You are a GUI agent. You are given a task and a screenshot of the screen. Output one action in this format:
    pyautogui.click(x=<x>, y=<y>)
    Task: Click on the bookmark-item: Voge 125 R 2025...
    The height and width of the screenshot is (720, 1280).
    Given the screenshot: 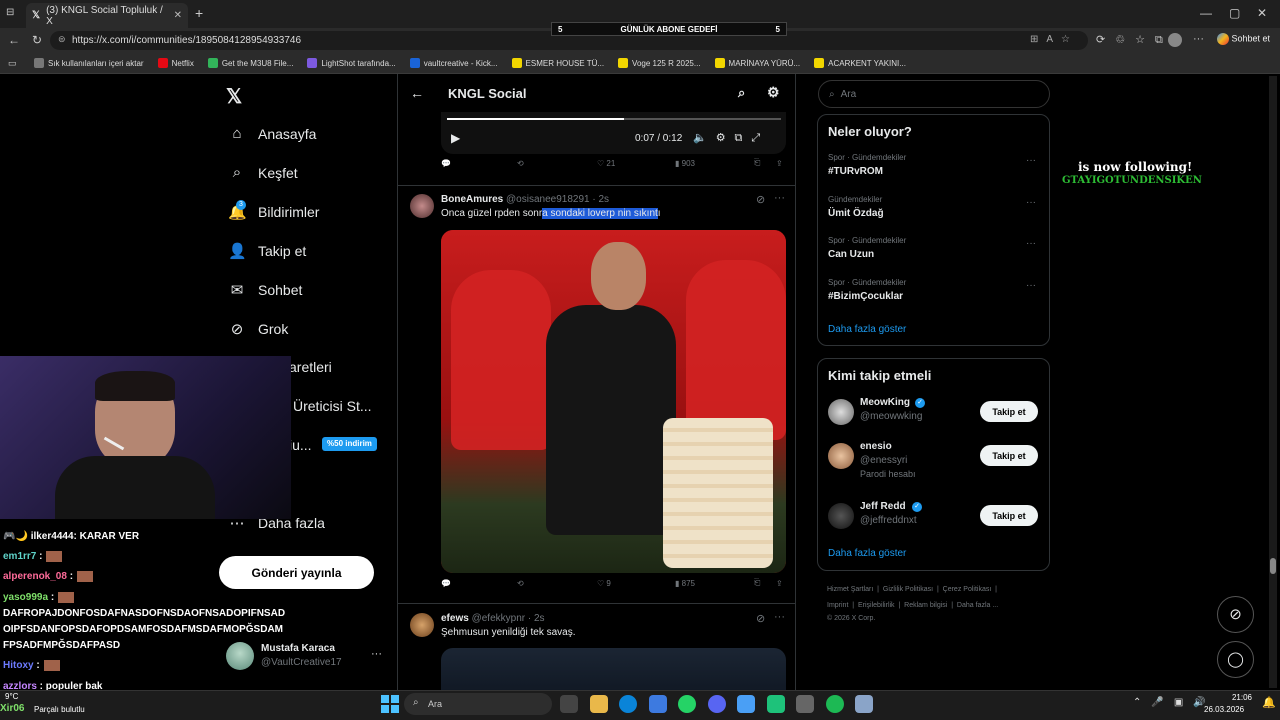 What is the action you would take?
    pyautogui.click(x=659, y=63)
    